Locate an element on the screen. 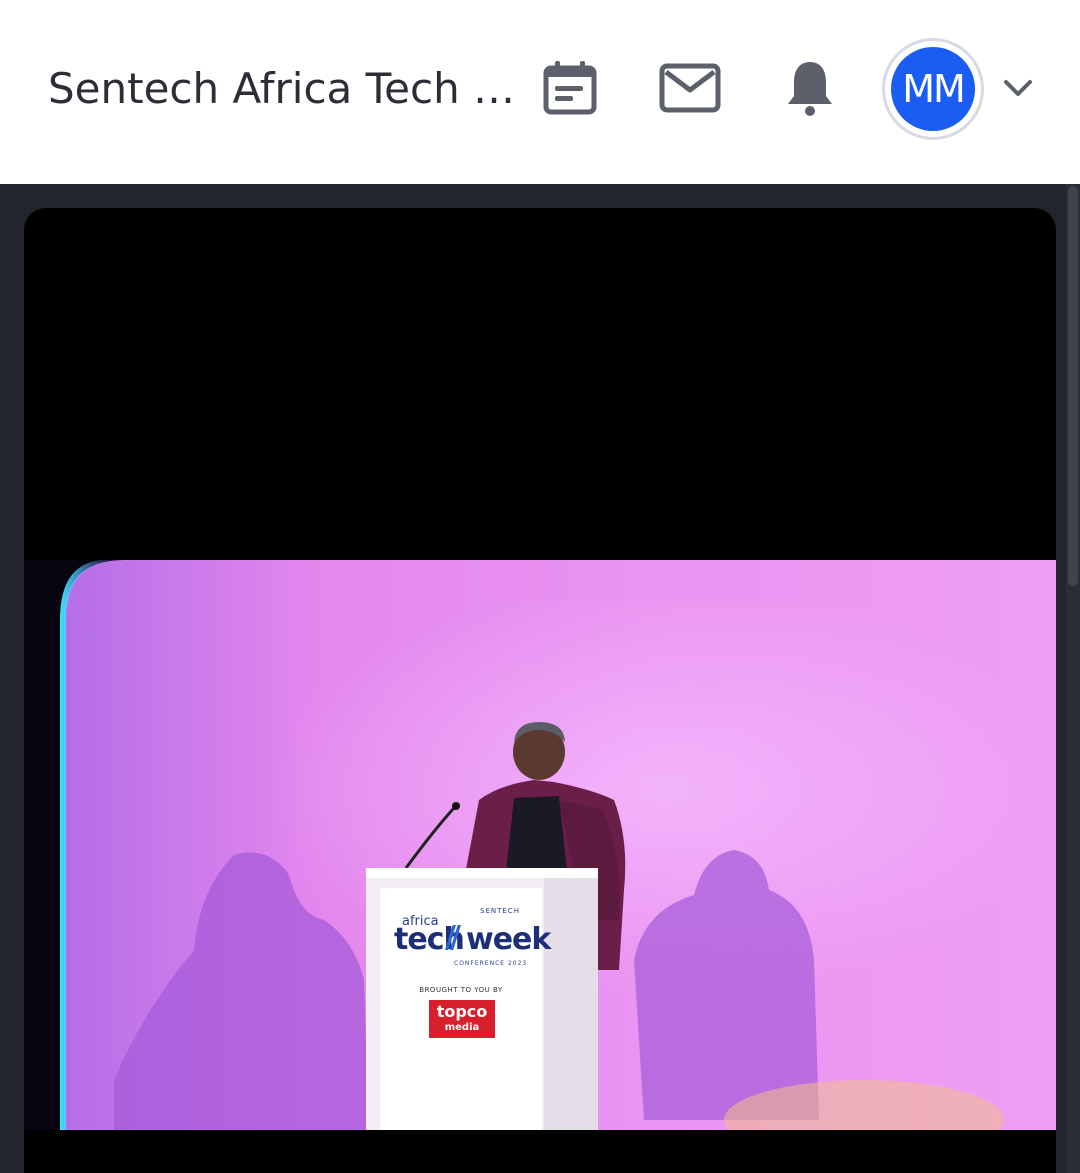 This screenshot has height=1173, width=1080. scrollbar is located at coordinates (1073, 678).